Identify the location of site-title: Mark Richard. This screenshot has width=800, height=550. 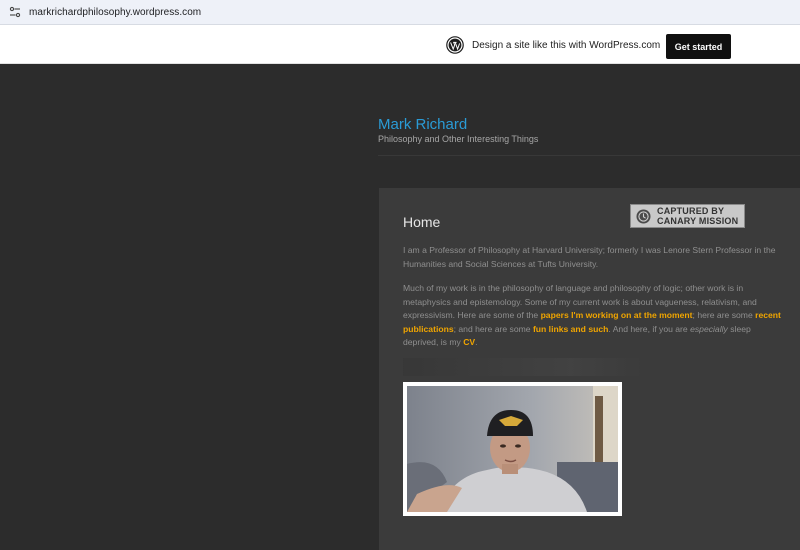
(422, 124).